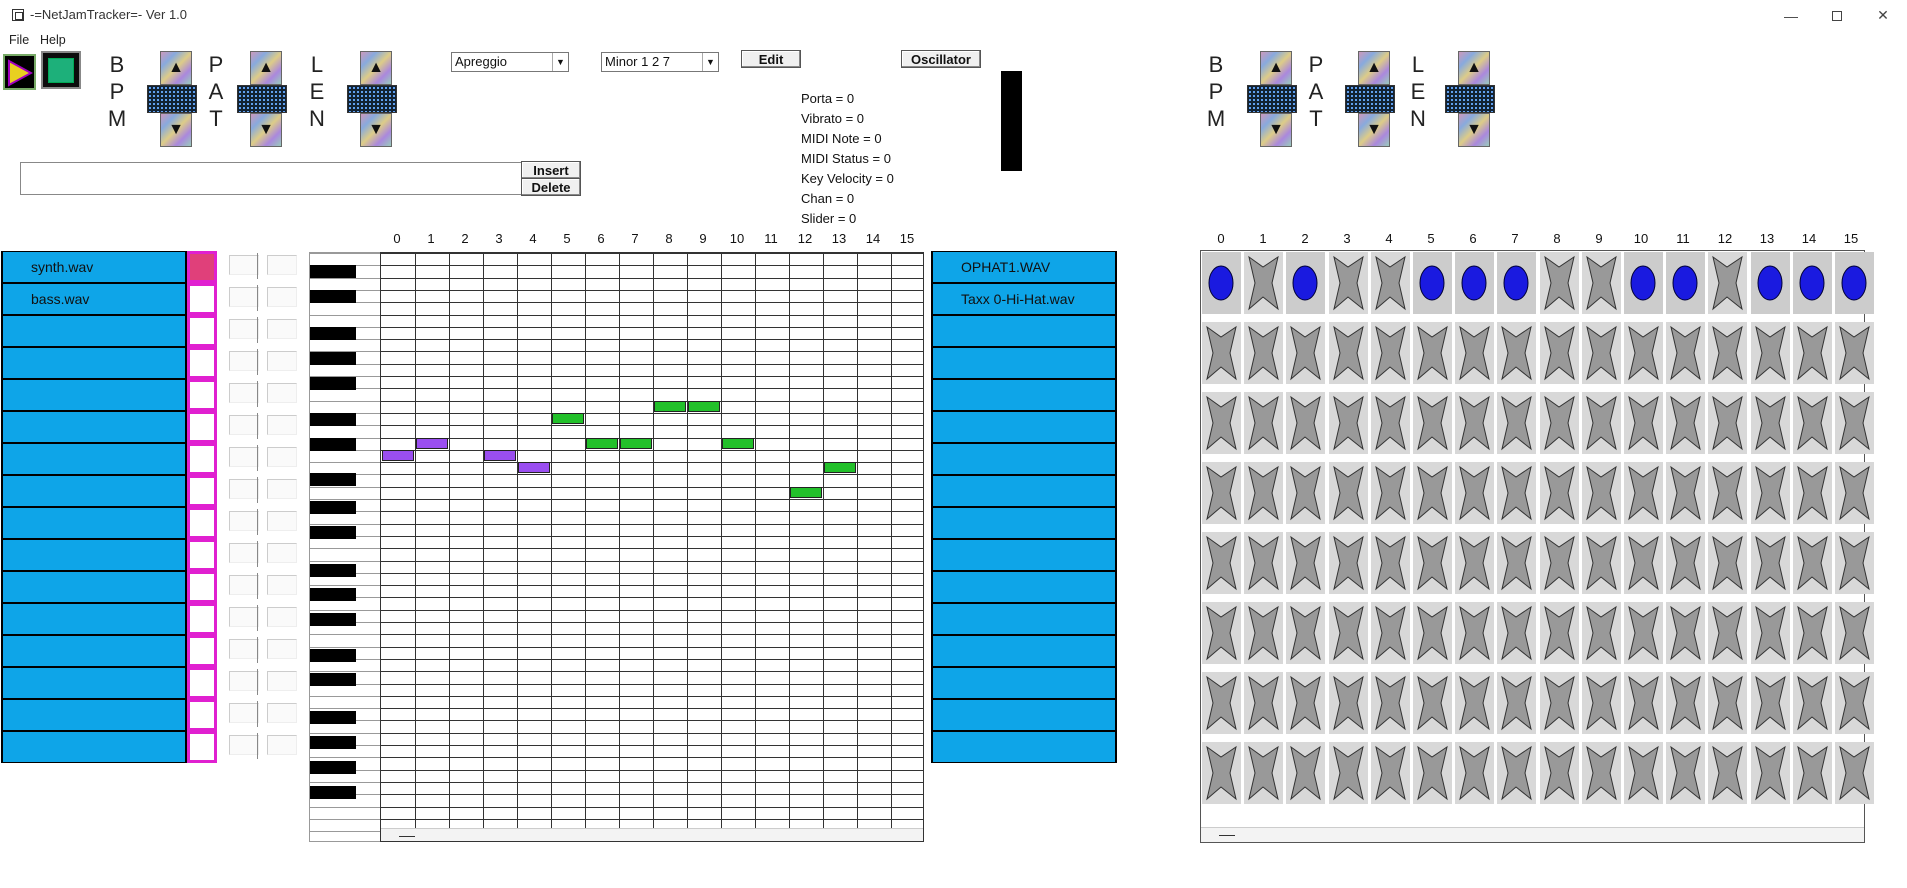 This screenshot has width=1907, height=888. What do you see at coordinates (551, 187) in the screenshot?
I see `delete-button: Delete` at bounding box center [551, 187].